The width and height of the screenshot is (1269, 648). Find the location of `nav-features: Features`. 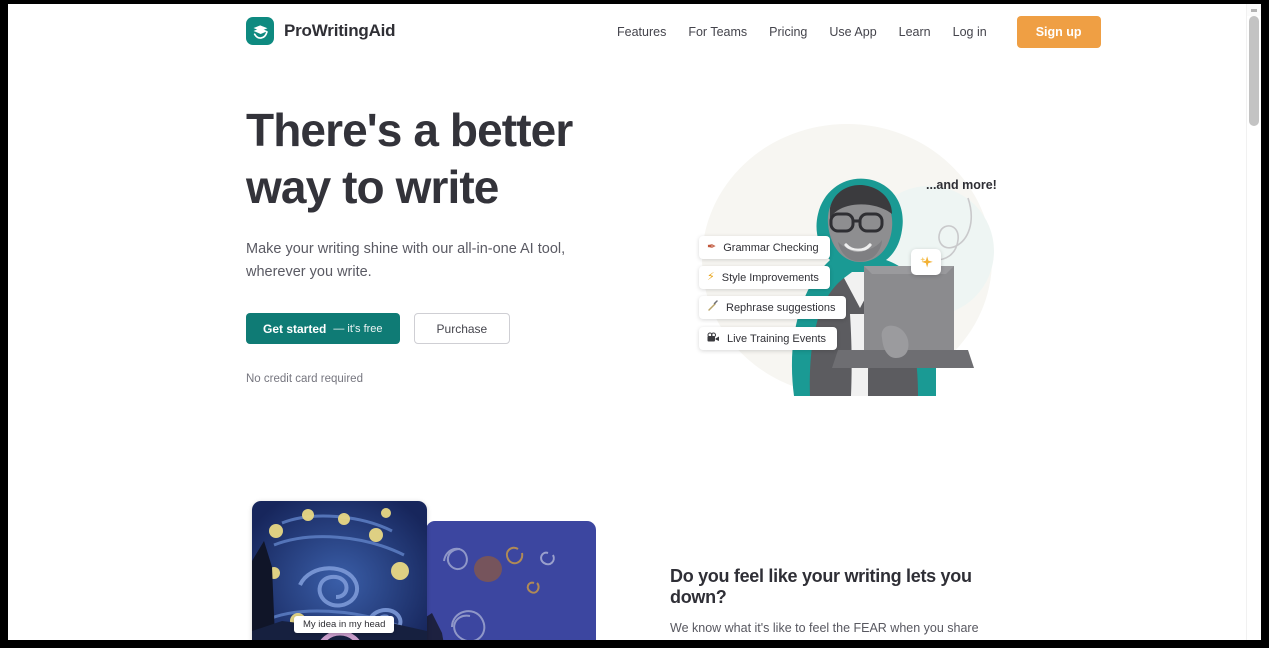

nav-features: Features is located at coordinates (641, 32).